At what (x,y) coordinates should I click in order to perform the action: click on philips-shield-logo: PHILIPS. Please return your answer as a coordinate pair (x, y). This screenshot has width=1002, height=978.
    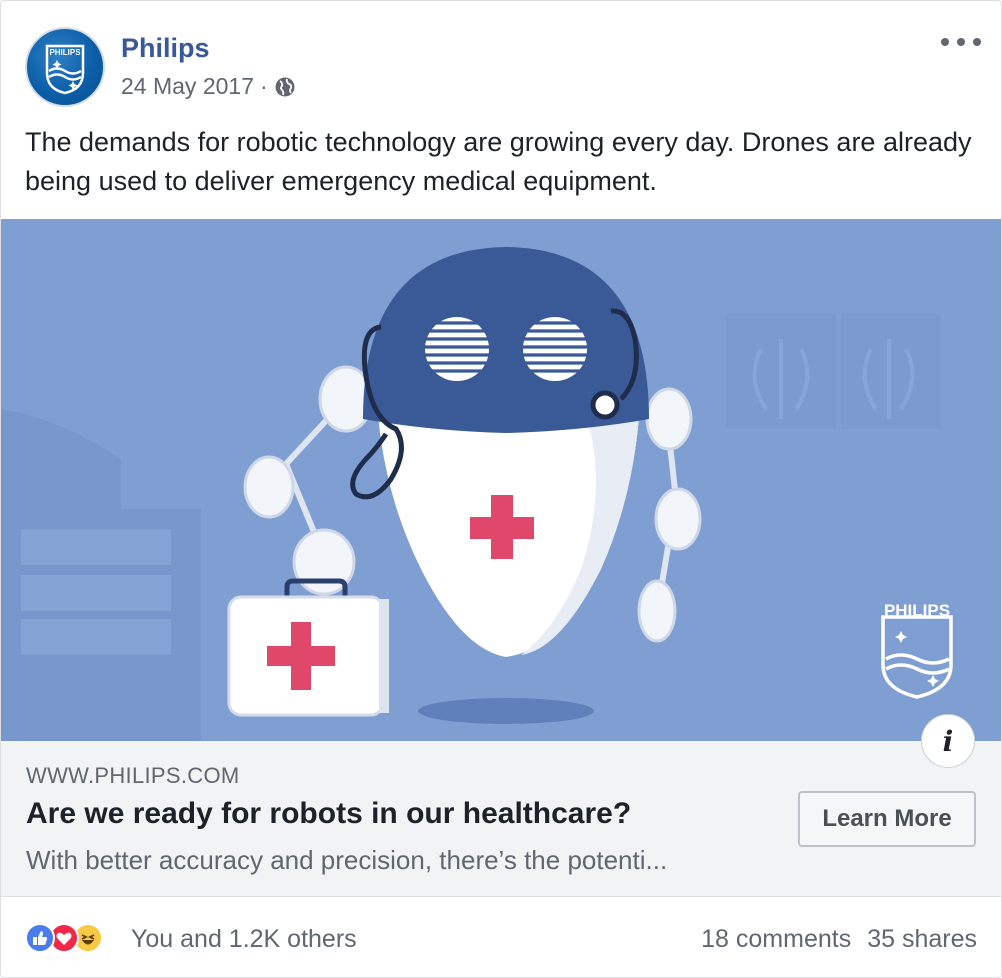
    Looking at the image, I should click on (65, 69).